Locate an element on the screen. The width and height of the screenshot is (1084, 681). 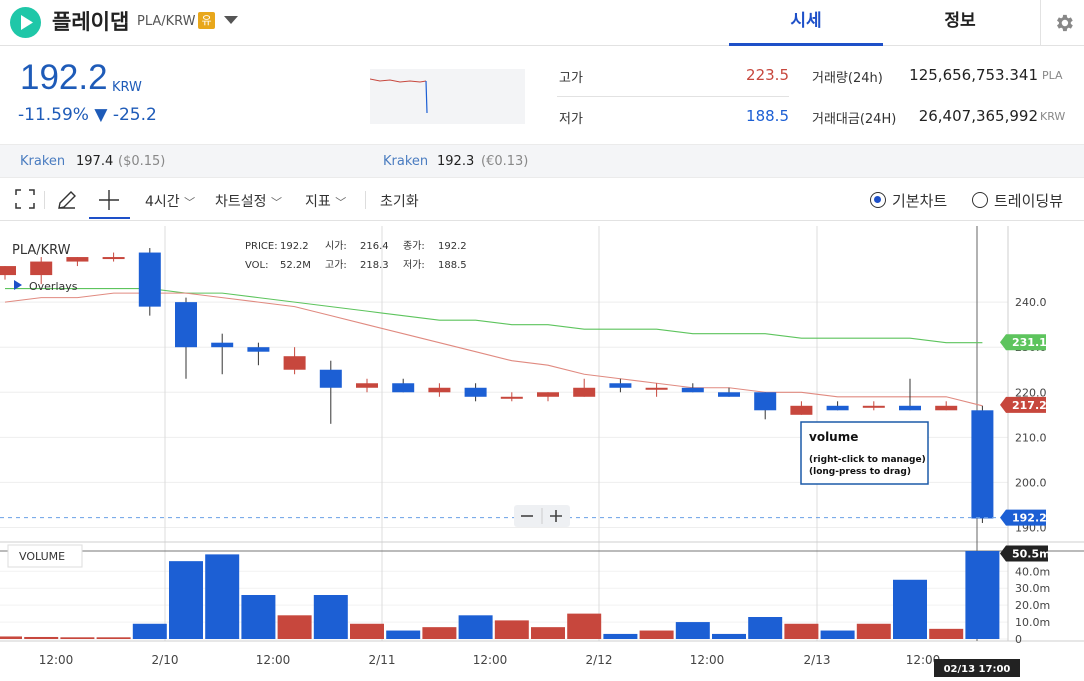
exchange-fiat: (€0.13) is located at coordinates (505, 161).